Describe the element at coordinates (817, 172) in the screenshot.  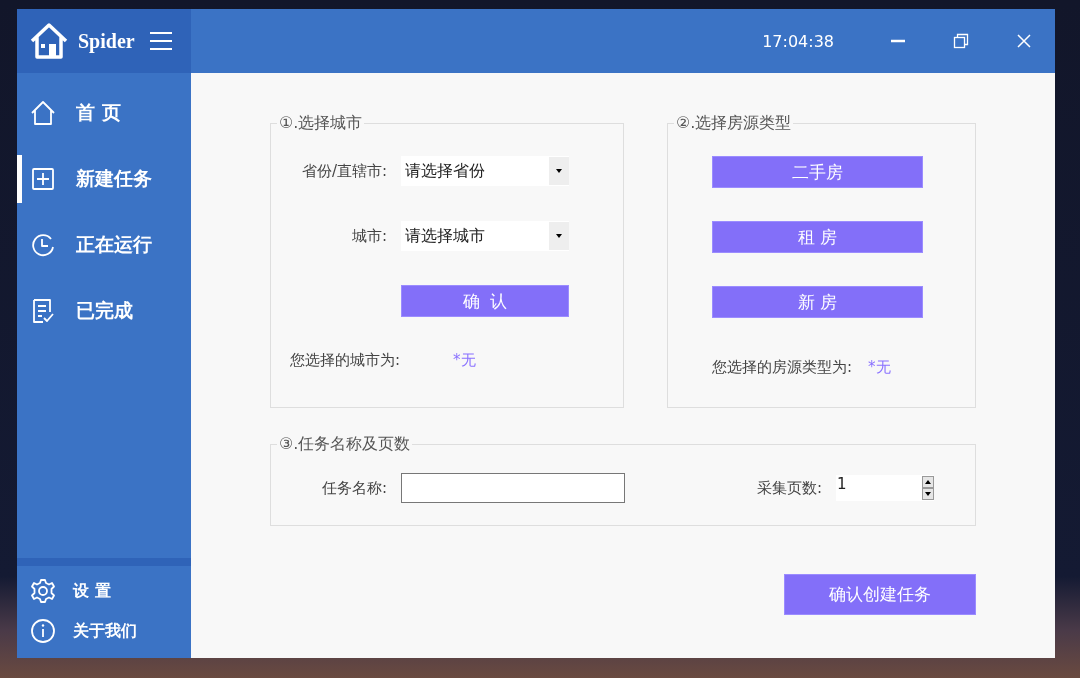
I see `house-type-button: 二手房` at that location.